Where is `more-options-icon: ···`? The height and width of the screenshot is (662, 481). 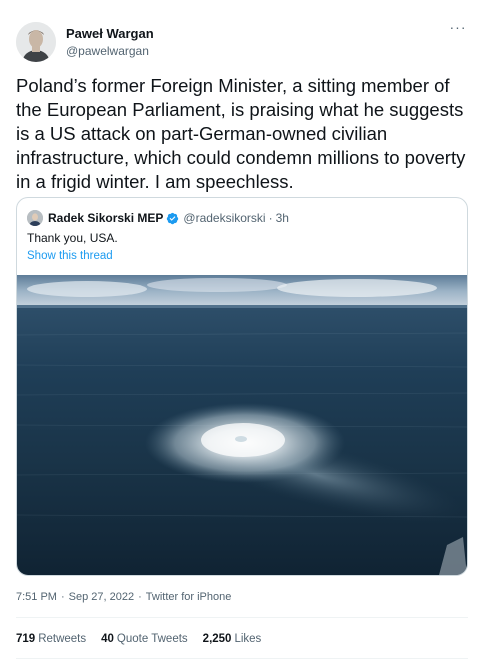 more-options-icon: ··· is located at coordinates (458, 29).